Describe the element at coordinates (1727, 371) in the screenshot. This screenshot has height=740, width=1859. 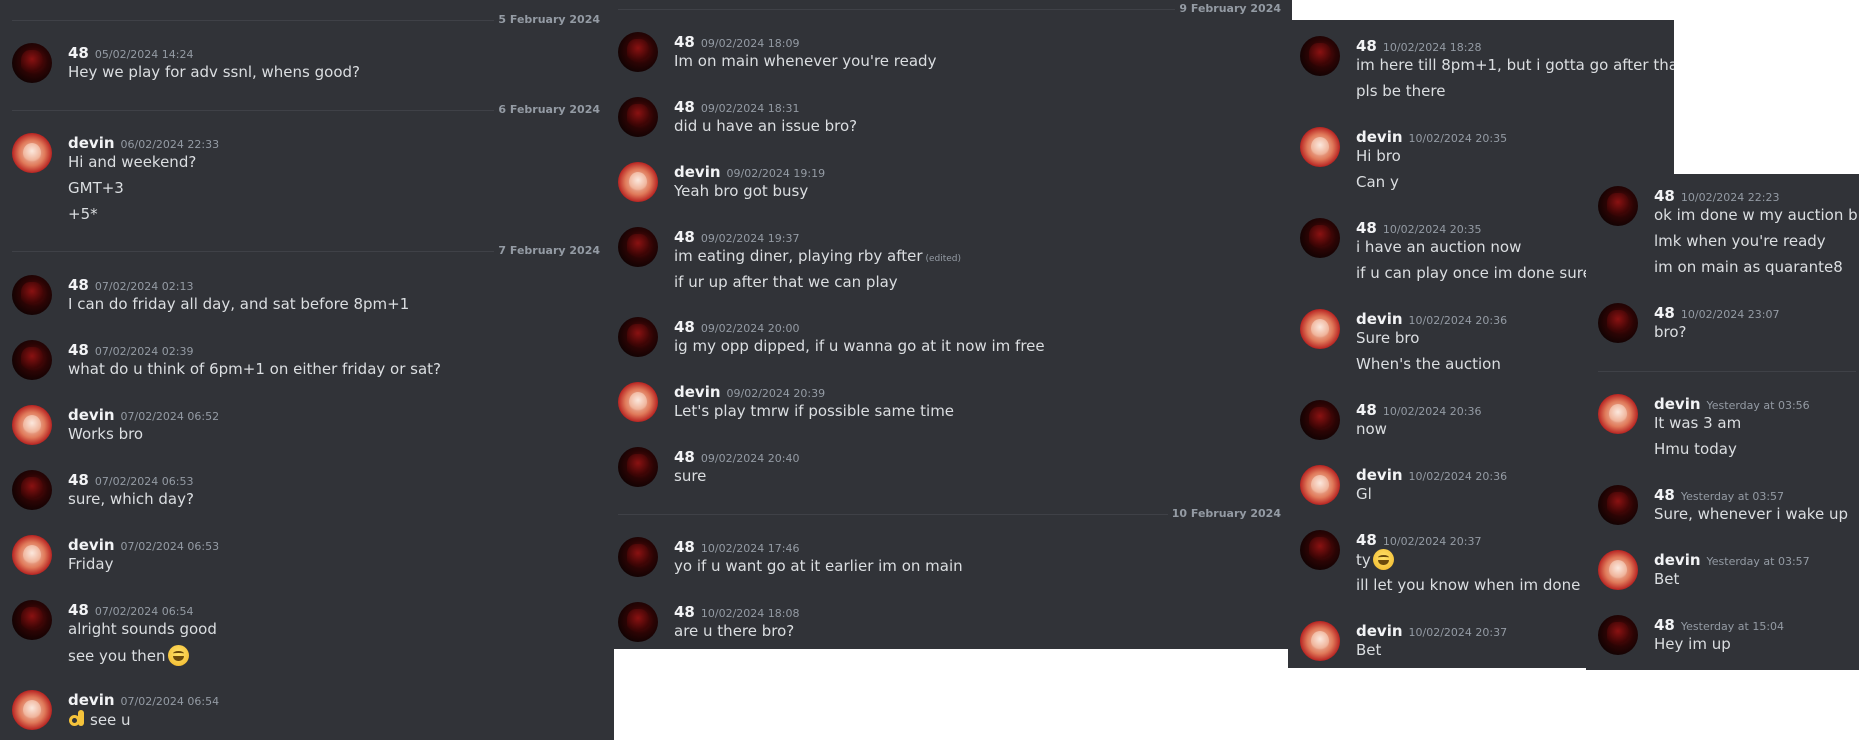
I see `message-separator` at that location.